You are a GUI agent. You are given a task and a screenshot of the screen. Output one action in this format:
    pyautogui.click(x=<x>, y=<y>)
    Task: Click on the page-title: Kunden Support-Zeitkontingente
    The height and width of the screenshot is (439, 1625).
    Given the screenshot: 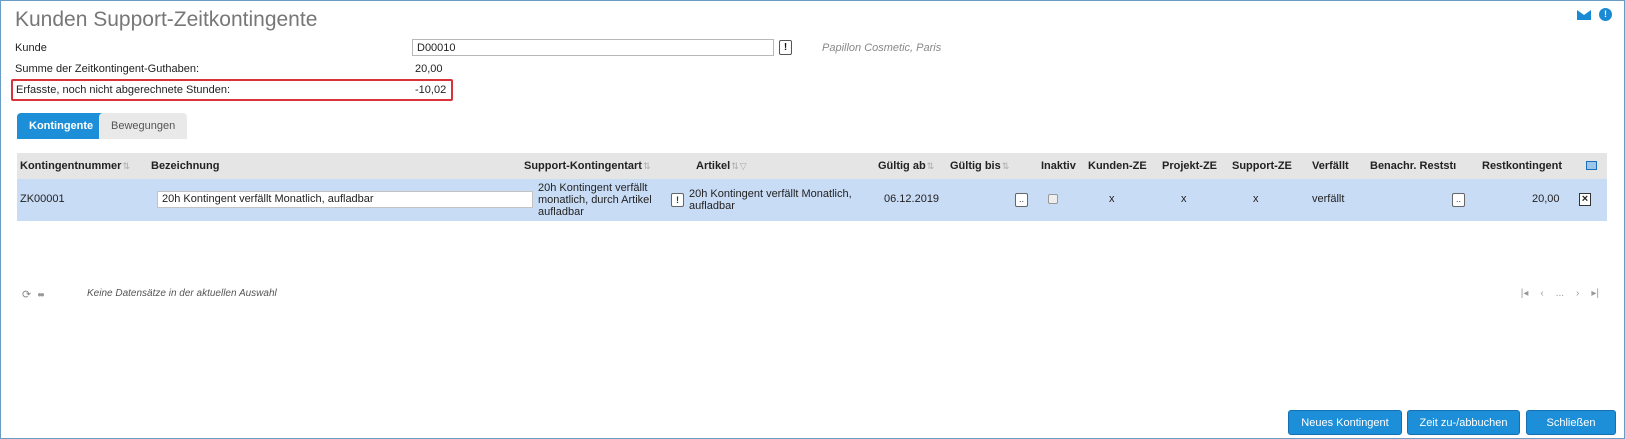 What is the action you would take?
    pyautogui.click(x=166, y=19)
    